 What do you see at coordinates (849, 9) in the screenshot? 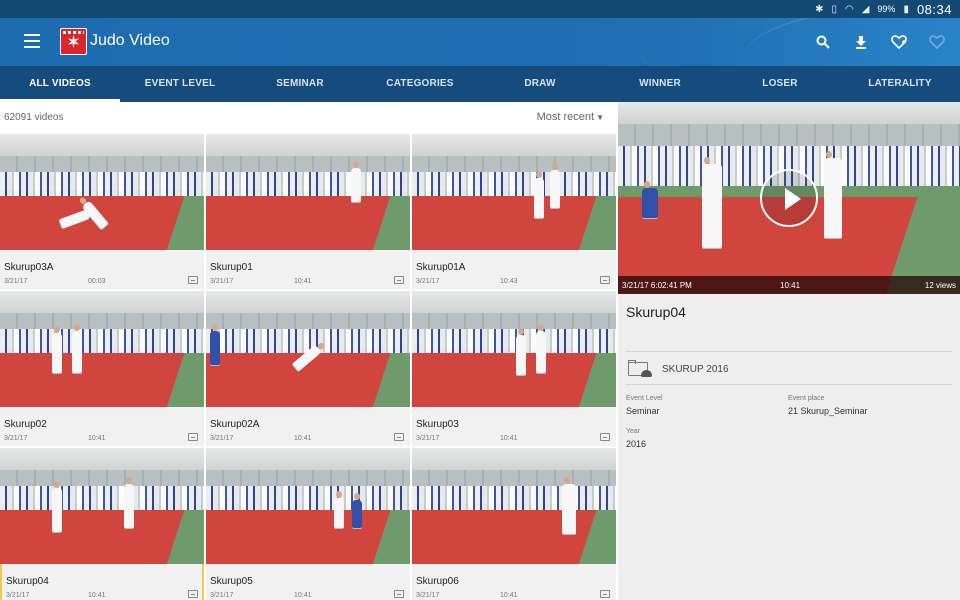
I see `wifi-icon: ◠` at bounding box center [849, 9].